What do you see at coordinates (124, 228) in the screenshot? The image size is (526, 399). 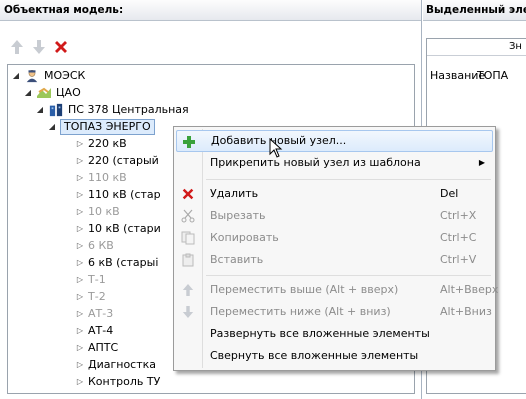 I see `tree-node-label: 10 кВ (стари` at bounding box center [124, 228].